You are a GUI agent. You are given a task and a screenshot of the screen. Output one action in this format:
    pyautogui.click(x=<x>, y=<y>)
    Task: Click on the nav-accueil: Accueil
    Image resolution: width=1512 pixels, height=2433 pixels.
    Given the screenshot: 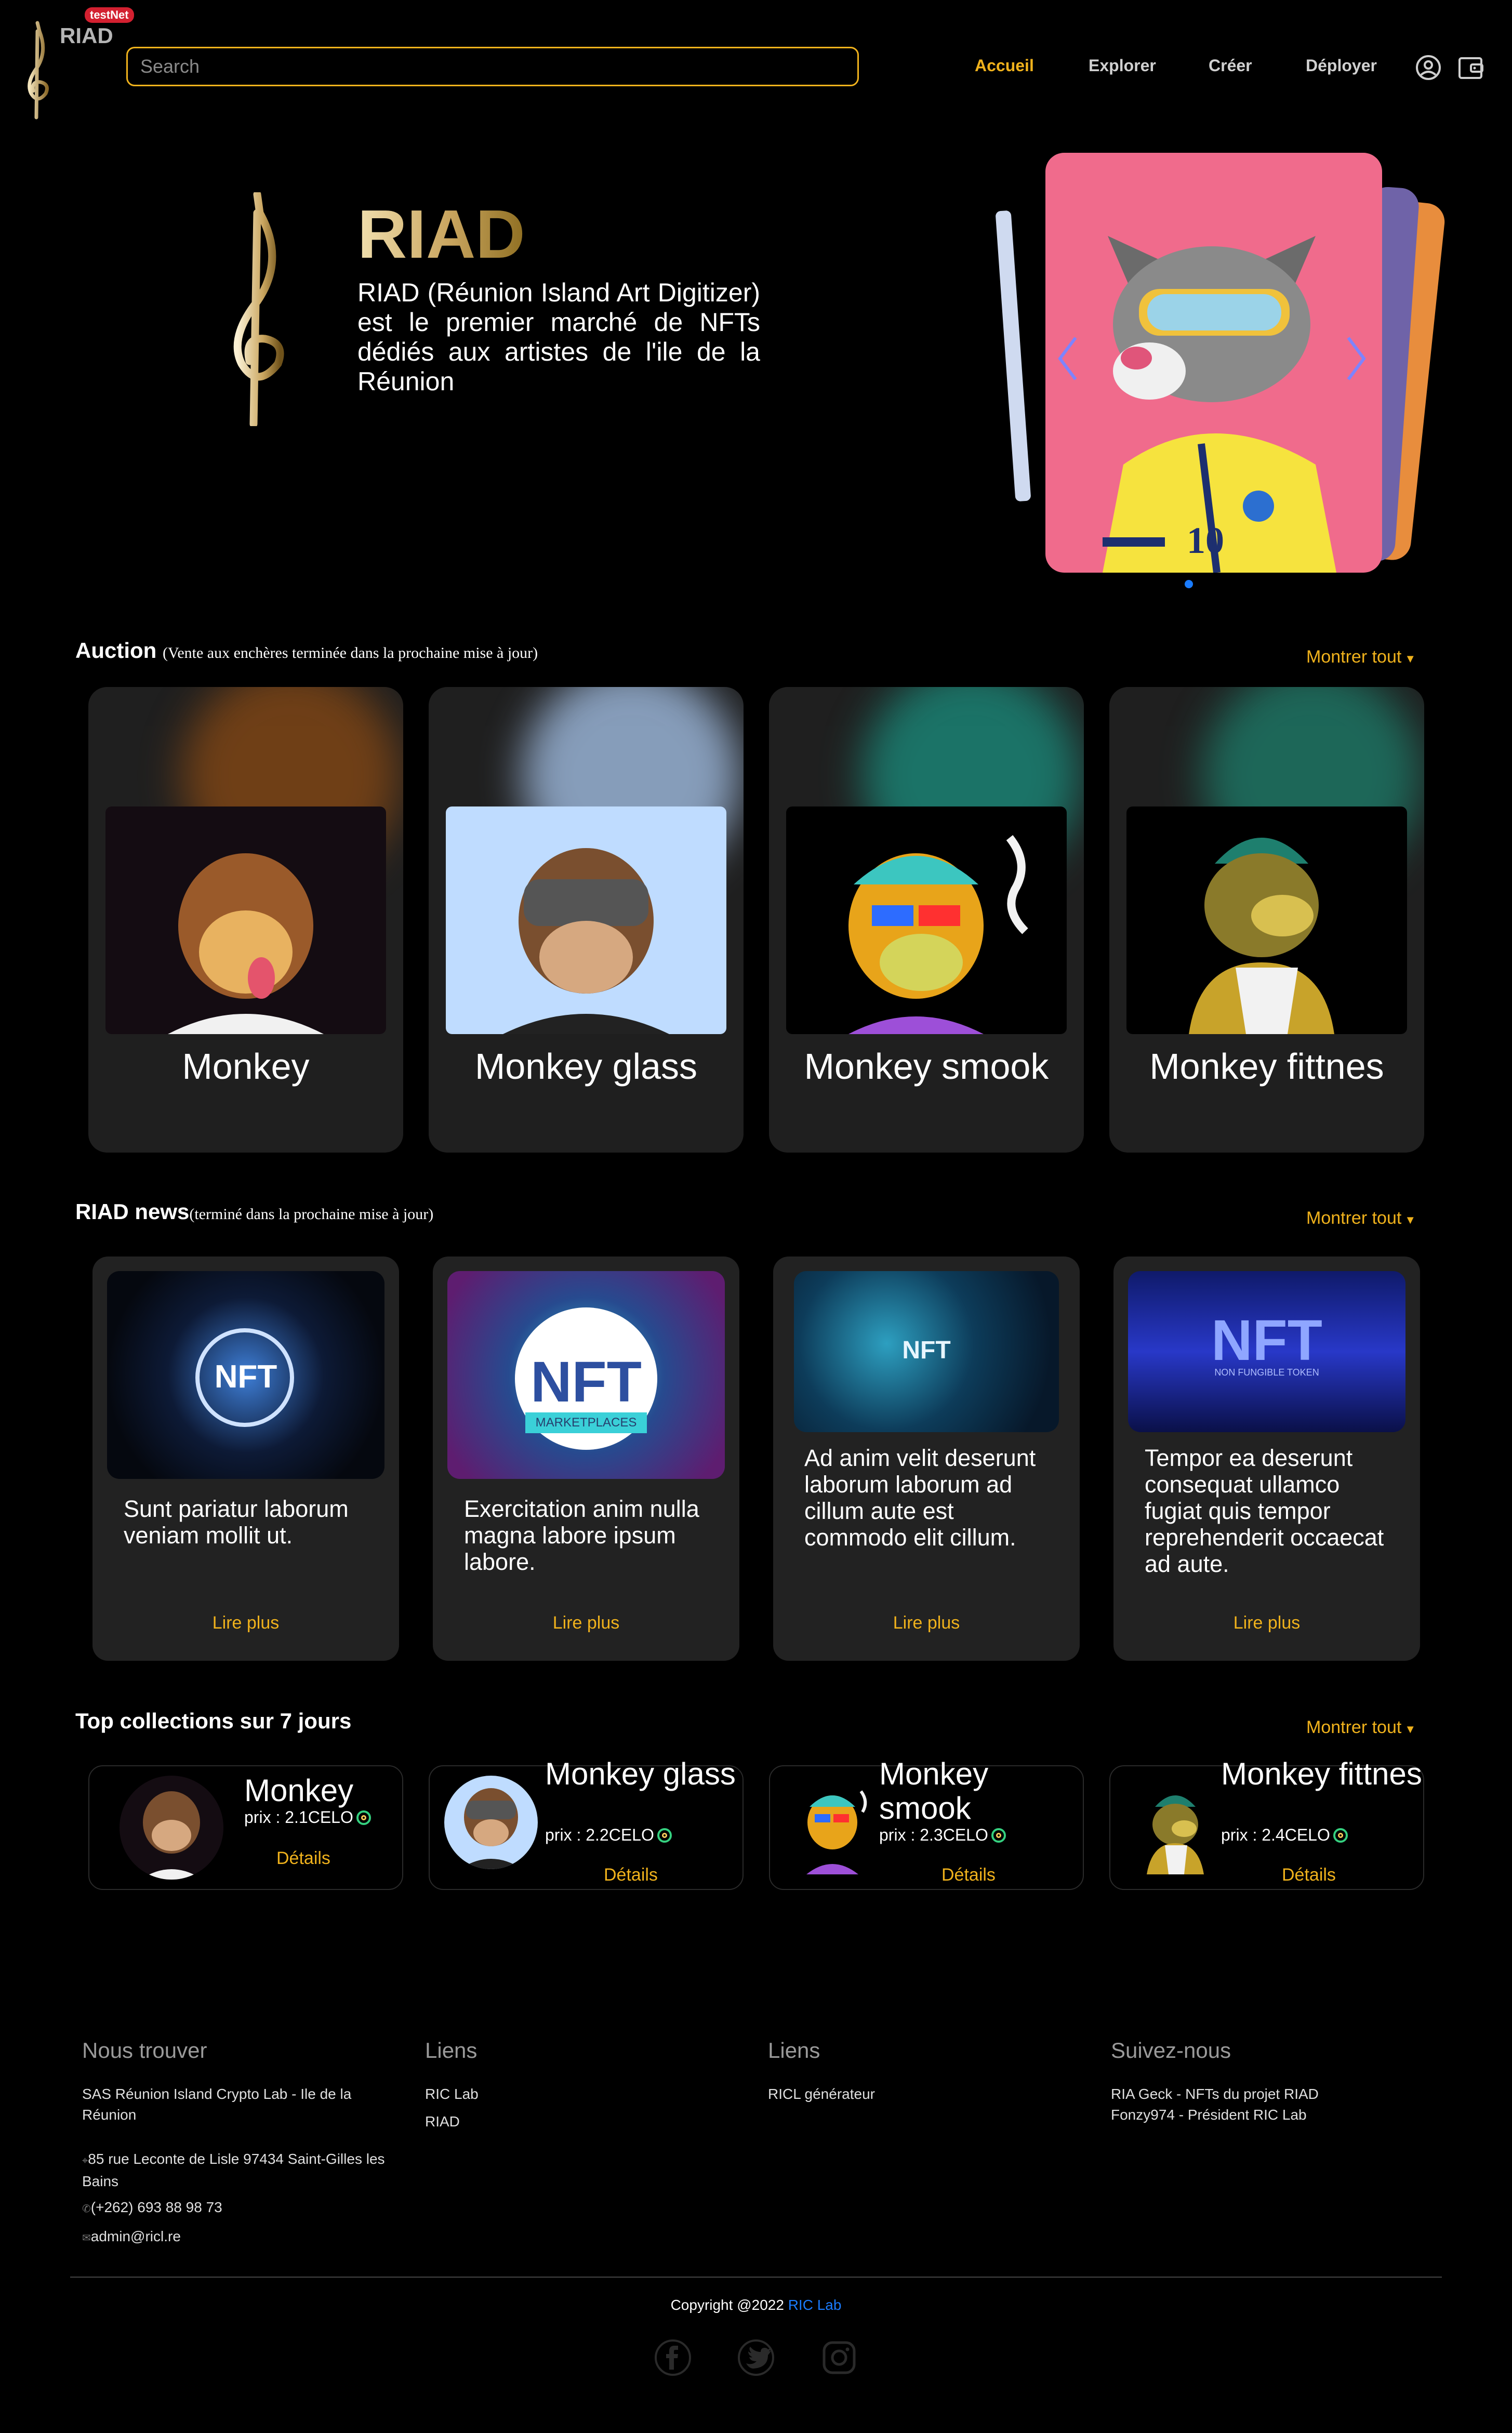 What is the action you would take?
    pyautogui.click(x=1005, y=65)
    